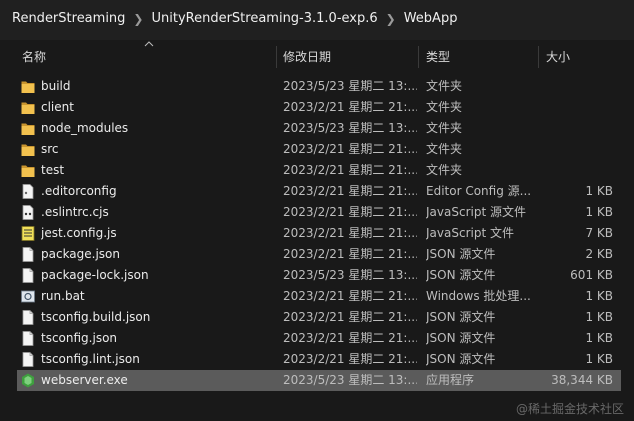 The width and height of the screenshot is (634, 421). Describe the element at coordinates (582, 380) in the screenshot. I see `file-size: 38,344 KB` at that location.